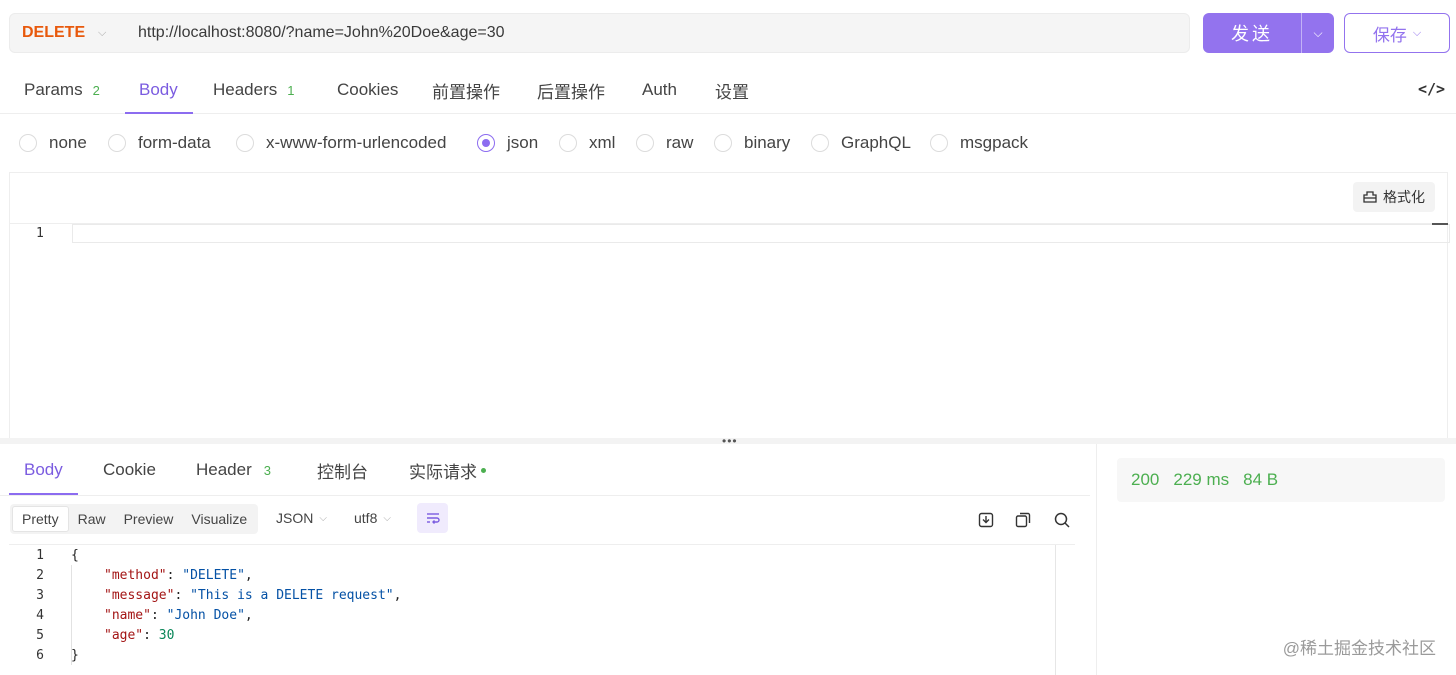  What do you see at coordinates (174, 142) in the screenshot?
I see `radio-label: form-data` at bounding box center [174, 142].